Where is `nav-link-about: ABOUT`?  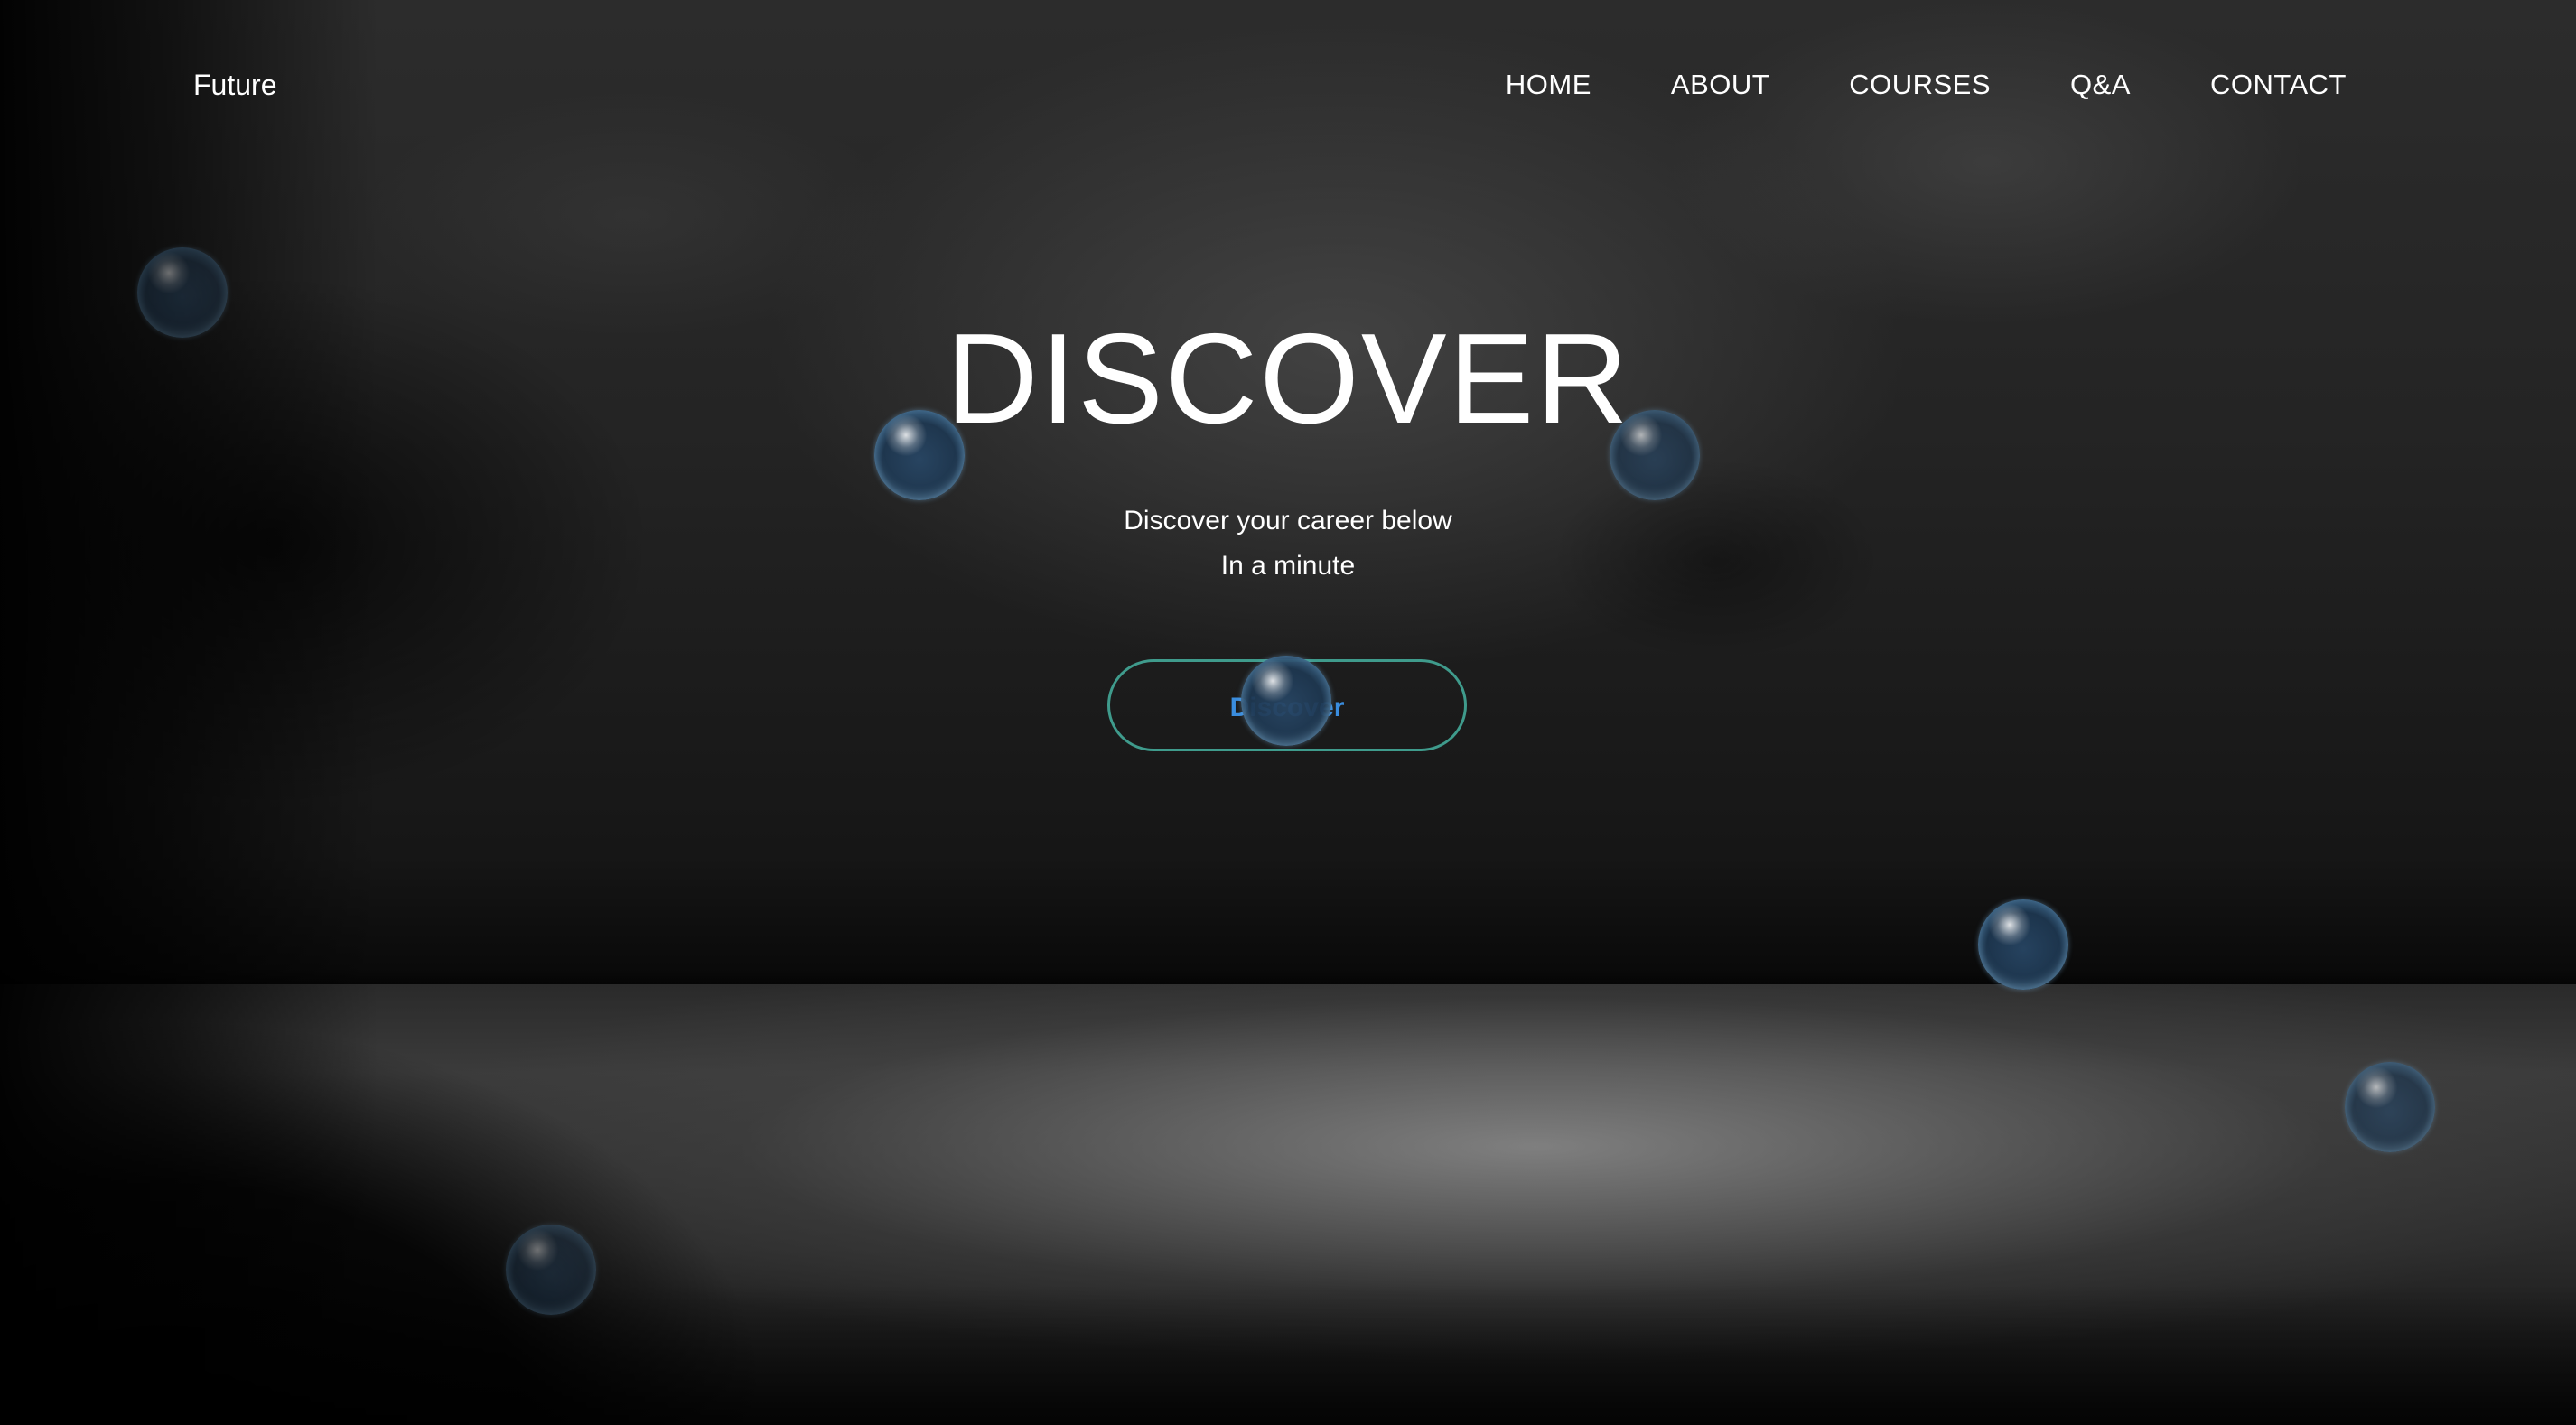
nav-link-about: ABOUT is located at coordinates (1720, 85).